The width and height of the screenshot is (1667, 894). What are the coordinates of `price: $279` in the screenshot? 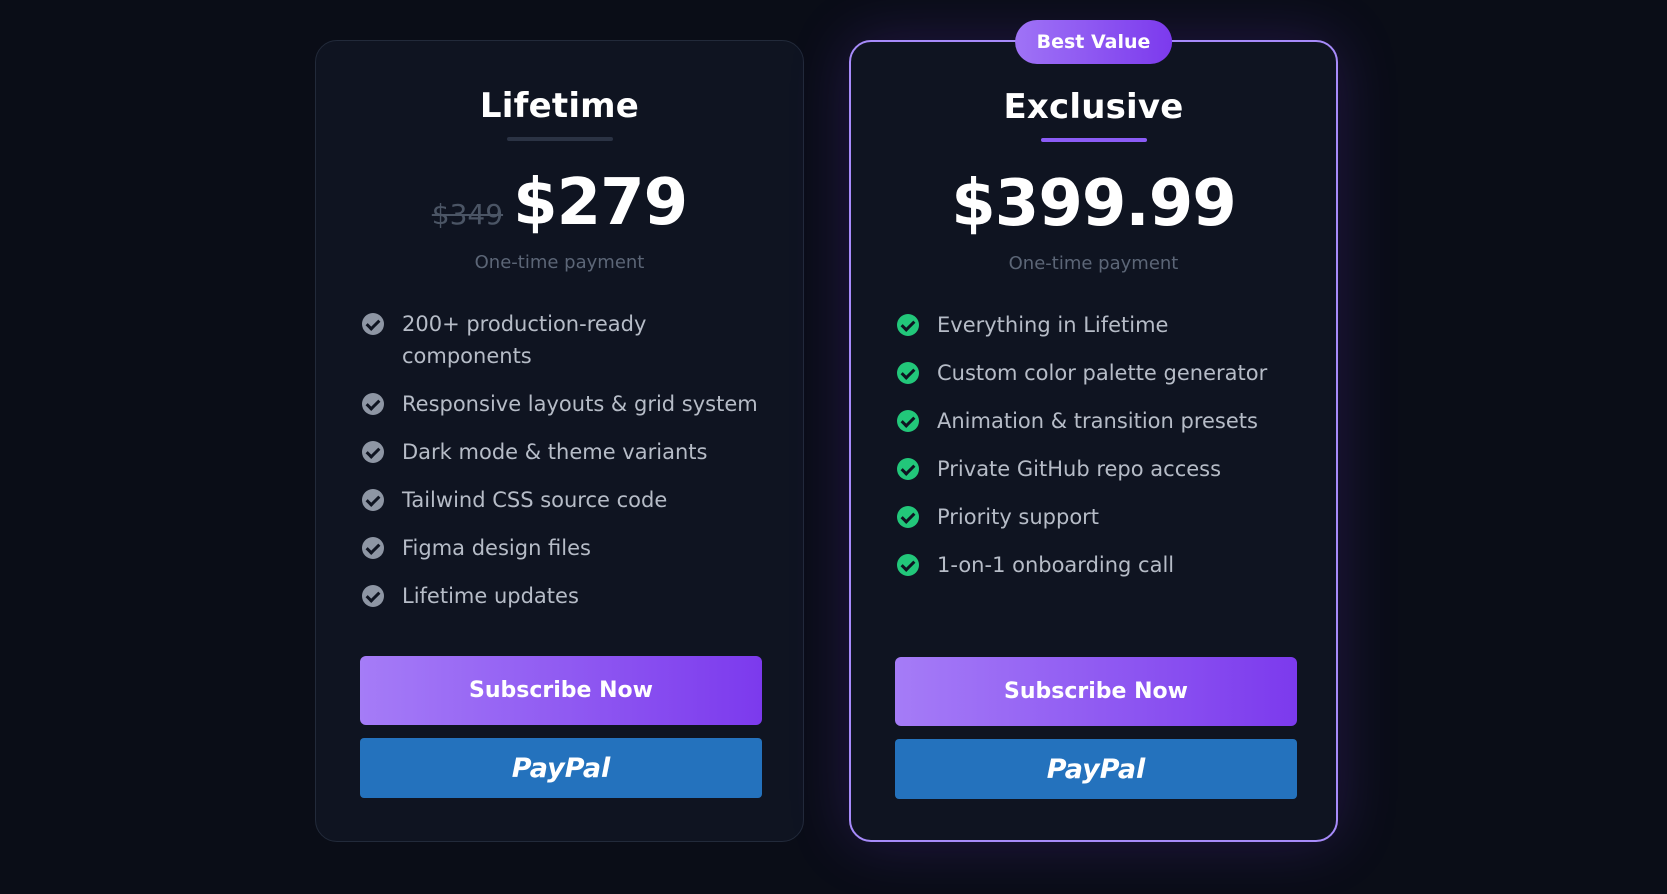 It's located at (600, 203).